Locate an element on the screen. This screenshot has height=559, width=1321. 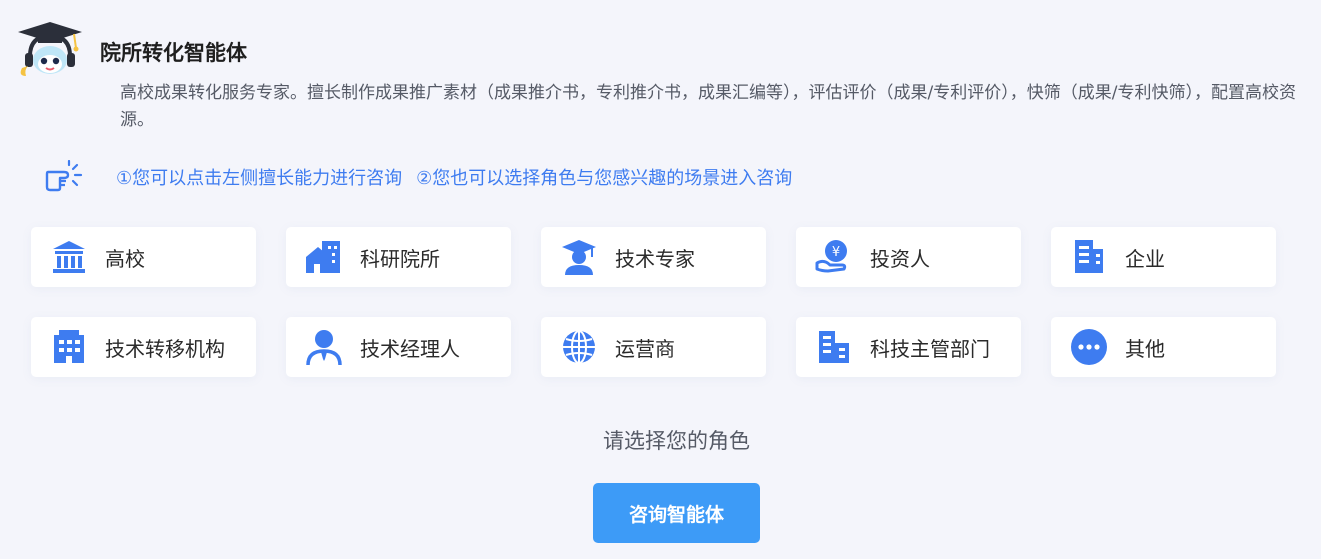
university-icon is located at coordinates (69, 257).